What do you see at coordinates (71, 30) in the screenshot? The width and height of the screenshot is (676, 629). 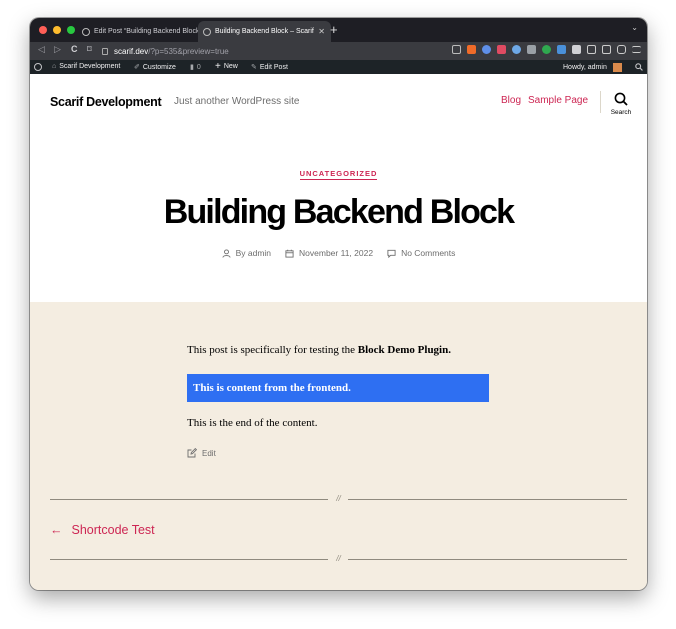 I see `maximize-window-button` at bounding box center [71, 30].